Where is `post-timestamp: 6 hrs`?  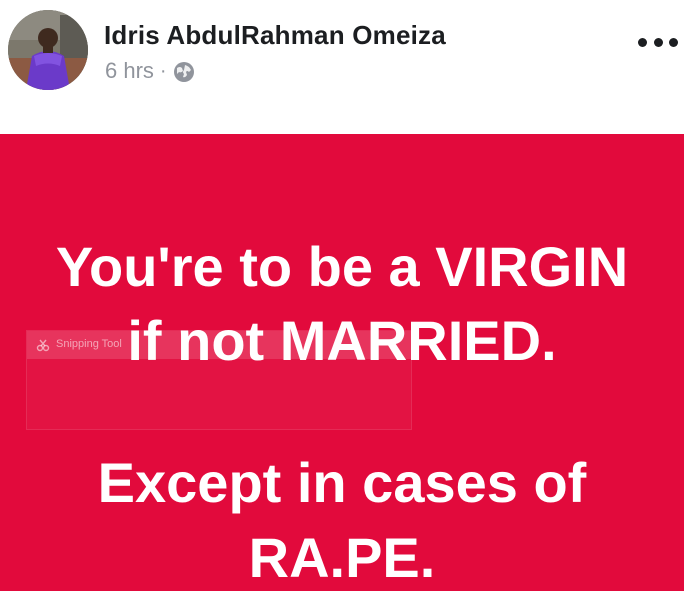 post-timestamp: 6 hrs is located at coordinates (129, 71).